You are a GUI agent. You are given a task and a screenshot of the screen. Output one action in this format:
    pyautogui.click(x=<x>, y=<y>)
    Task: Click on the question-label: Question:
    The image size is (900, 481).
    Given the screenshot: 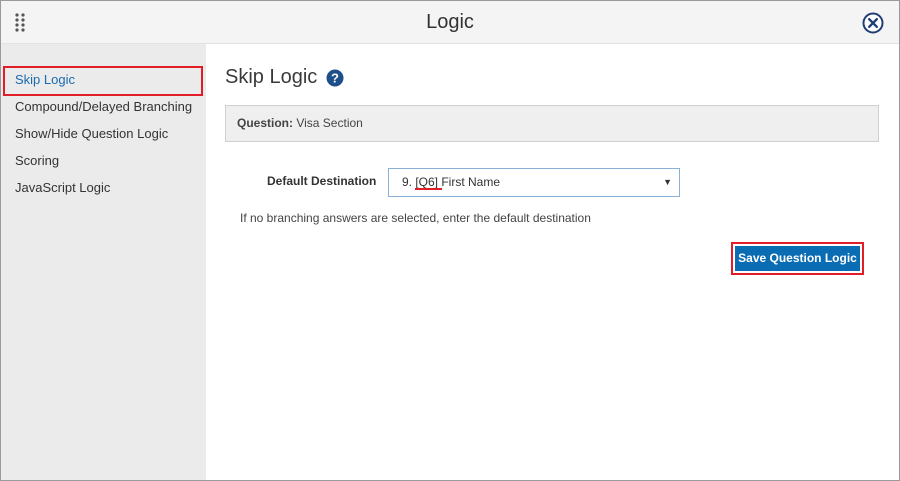 What is the action you would take?
    pyautogui.click(x=265, y=123)
    